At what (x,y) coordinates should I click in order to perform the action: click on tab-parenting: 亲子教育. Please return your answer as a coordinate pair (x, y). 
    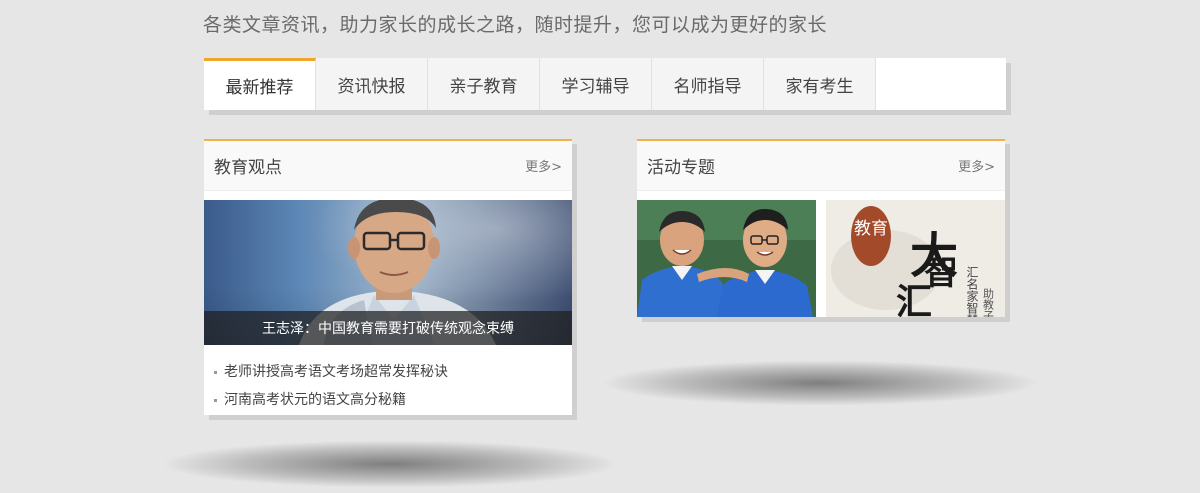
    Looking at the image, I should click on (484, 84).